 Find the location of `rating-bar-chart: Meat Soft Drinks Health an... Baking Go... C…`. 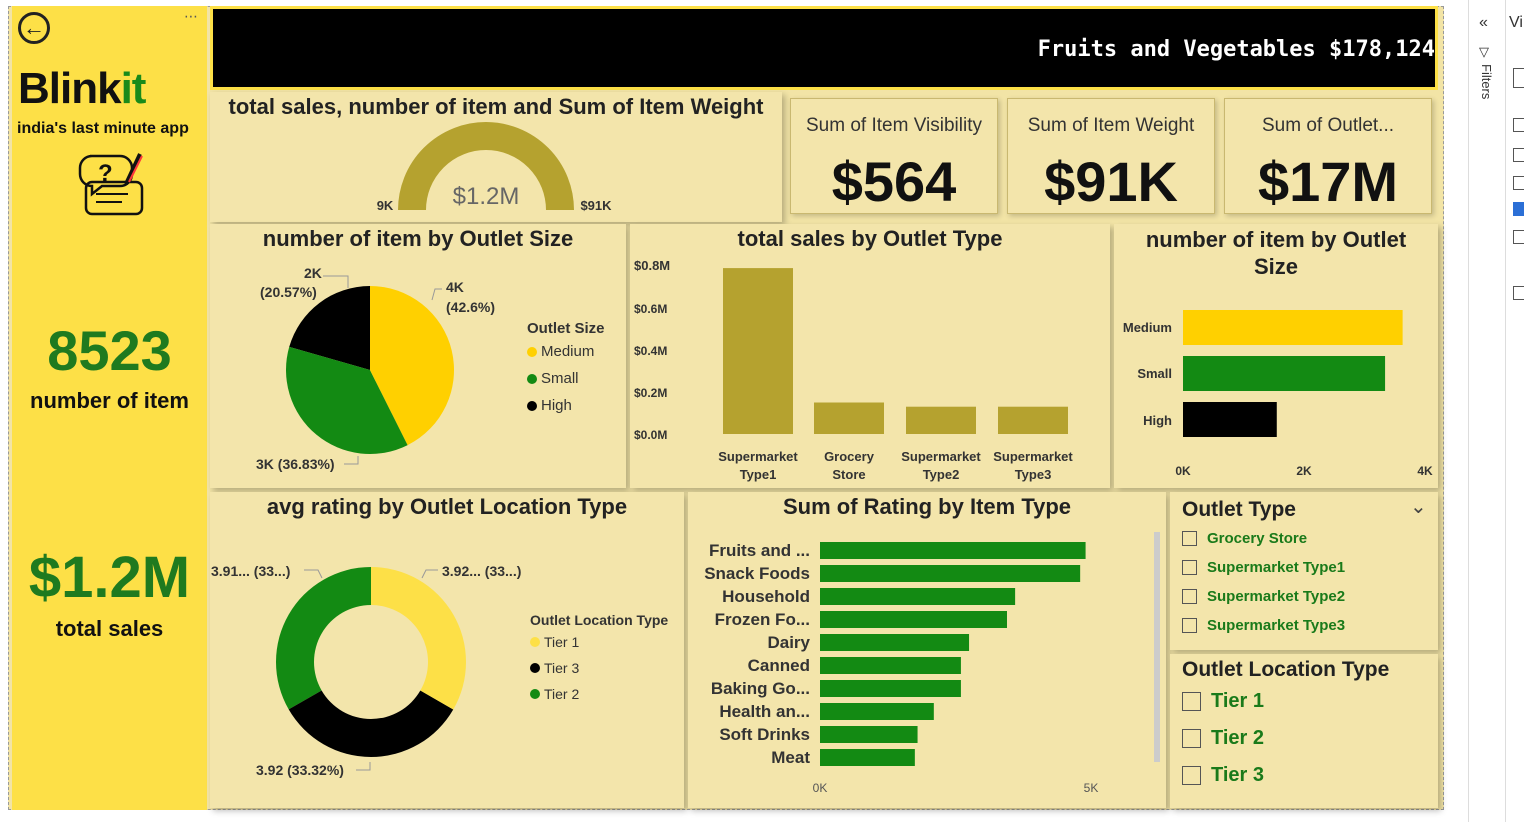

rating-bar-chart: Meat Soft Drinks Health an... Baking Go... C… is located at coordinates (932, 663).